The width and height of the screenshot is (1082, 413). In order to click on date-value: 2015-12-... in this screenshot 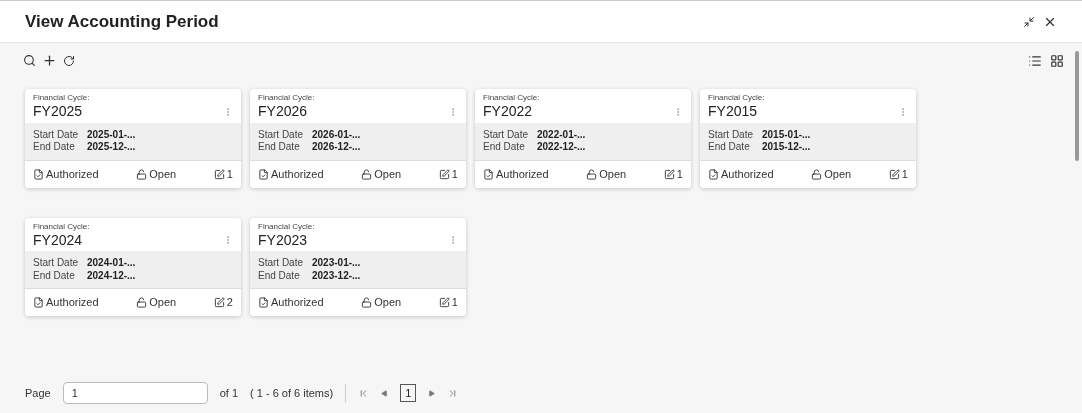, I will do `click(786, 147)`.